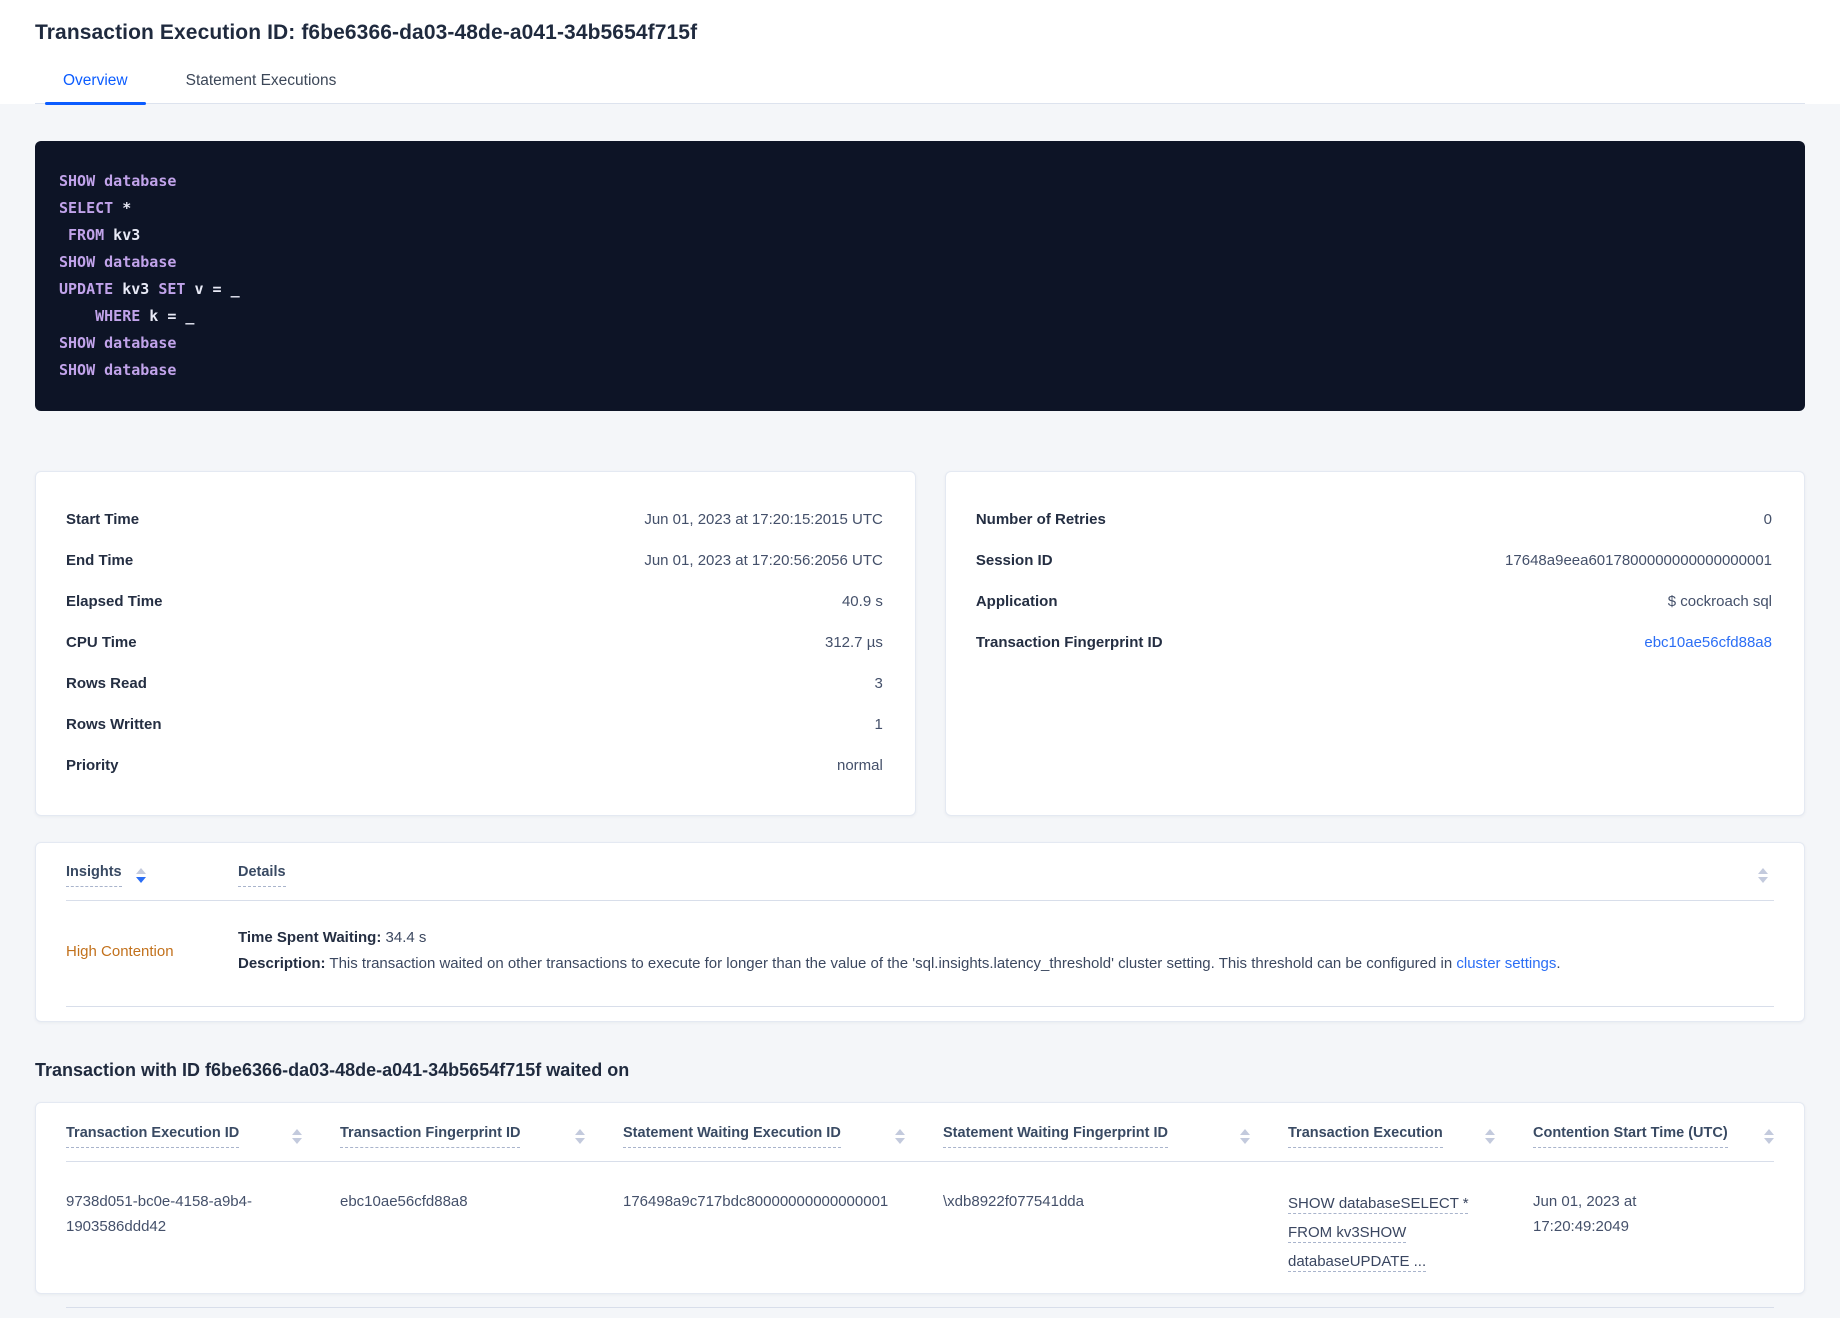 The image size is (1840, 1318). What do you see at coordinates (92, 765) in the screenshot?
I see `summary-label: Priority` at bounding box center [92, 765].